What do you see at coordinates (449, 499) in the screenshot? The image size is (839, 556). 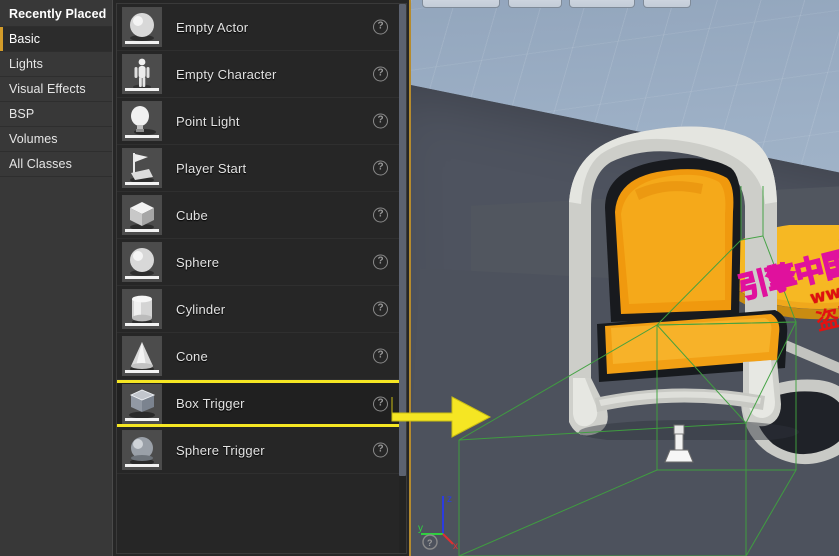 I see `axis-label-z: z` at bounding box center [449, 499].